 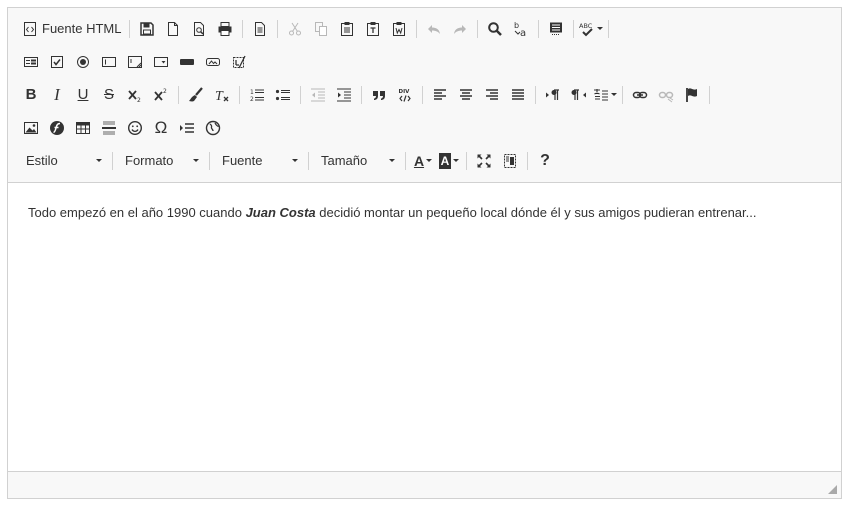 I want to click on button-field-button, so click(x=187, y=62).